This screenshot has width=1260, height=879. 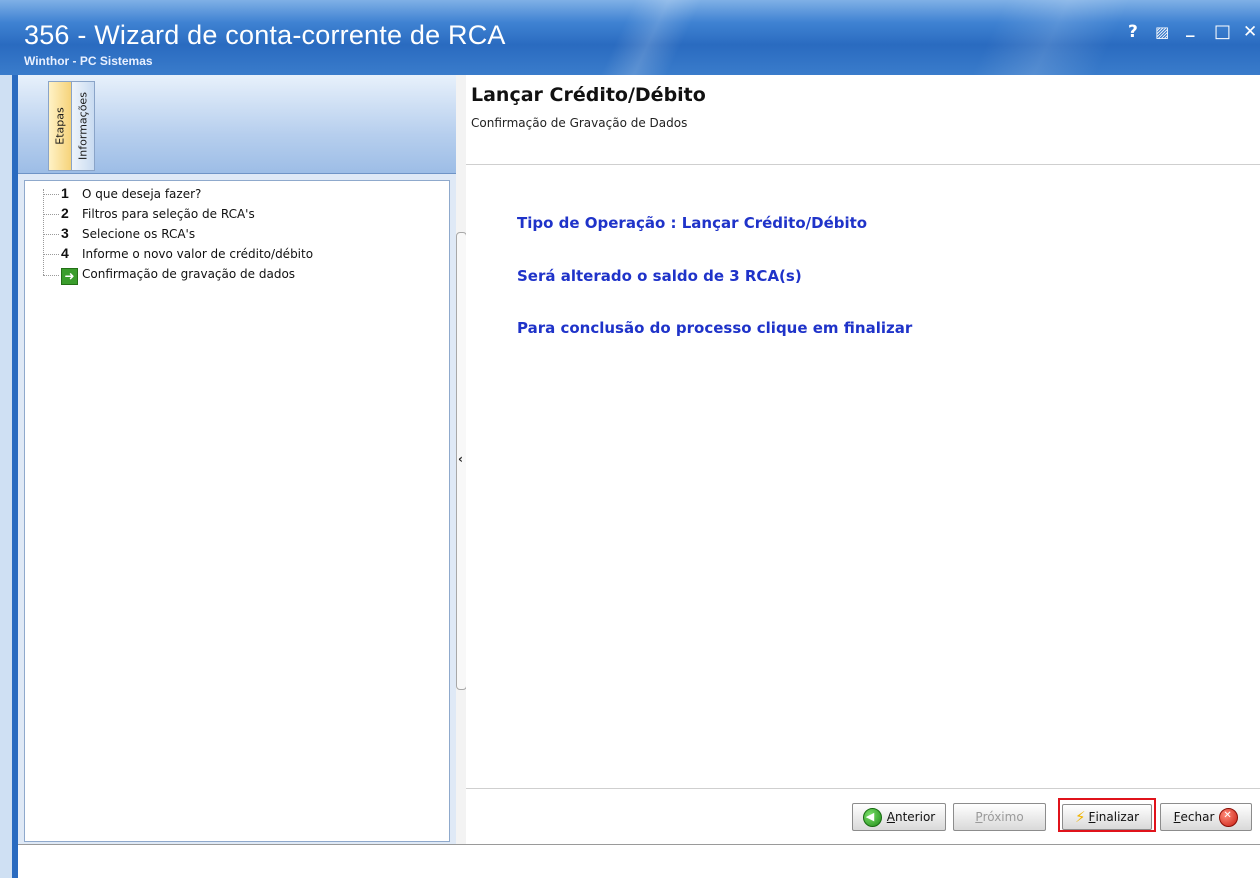 I want to click on footer-divider, so click(x=863, y=788).